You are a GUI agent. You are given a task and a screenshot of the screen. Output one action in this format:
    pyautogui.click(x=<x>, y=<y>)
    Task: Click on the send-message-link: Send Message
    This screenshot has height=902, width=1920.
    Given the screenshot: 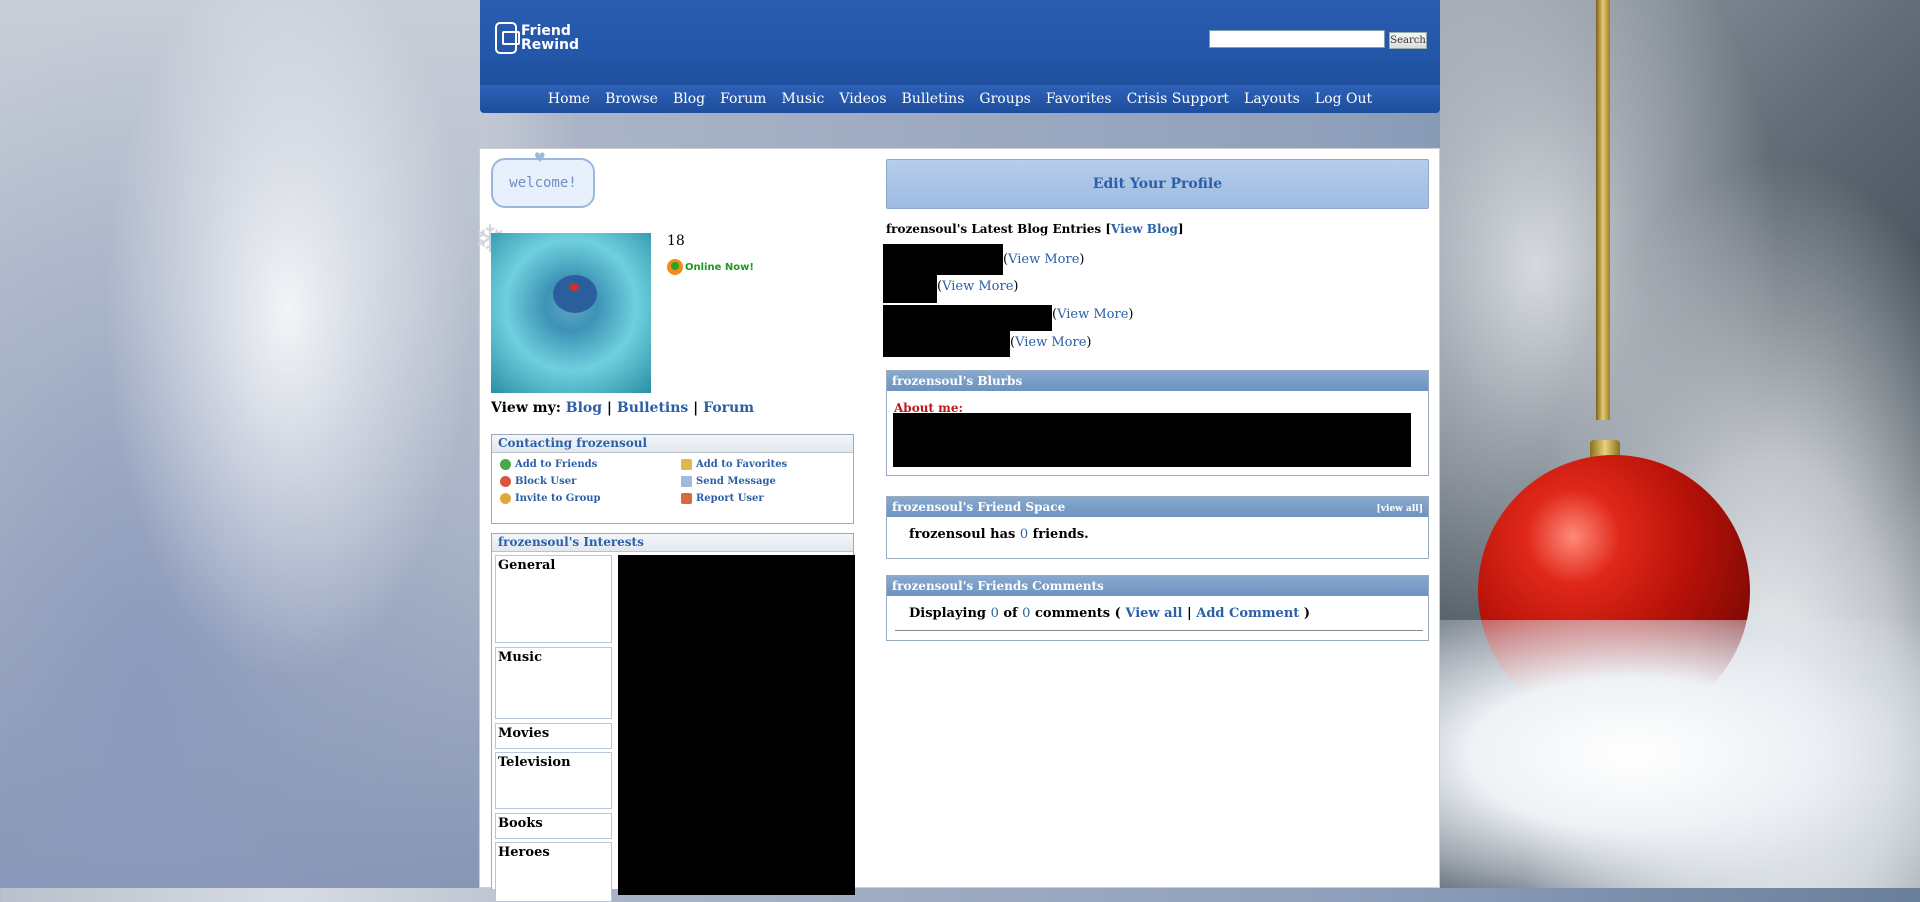 What is the action you would take?
    pyautogui.click(x=761, y=481)
    